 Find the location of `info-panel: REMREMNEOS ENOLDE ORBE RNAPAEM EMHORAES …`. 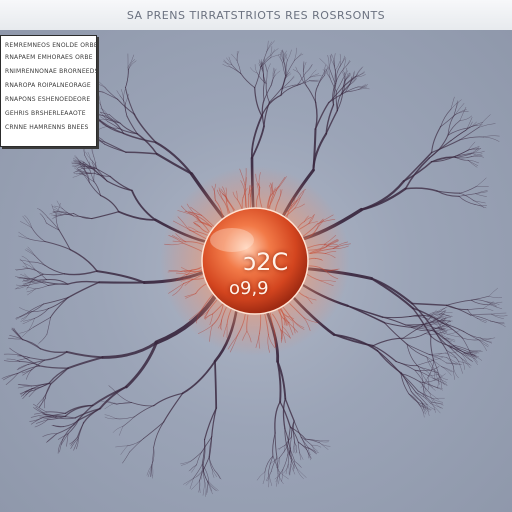

info-panel: REMREMNEOS ENOLDE ORBE RNAPAEM EMHORAES … is located at coordinates (49, 91).